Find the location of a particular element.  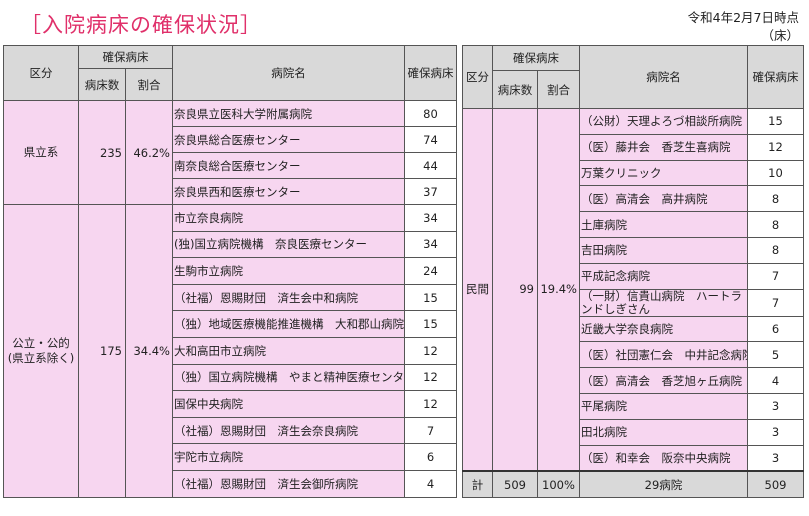

hospital-name: 田北病院 is located at coordinates (663, 432).